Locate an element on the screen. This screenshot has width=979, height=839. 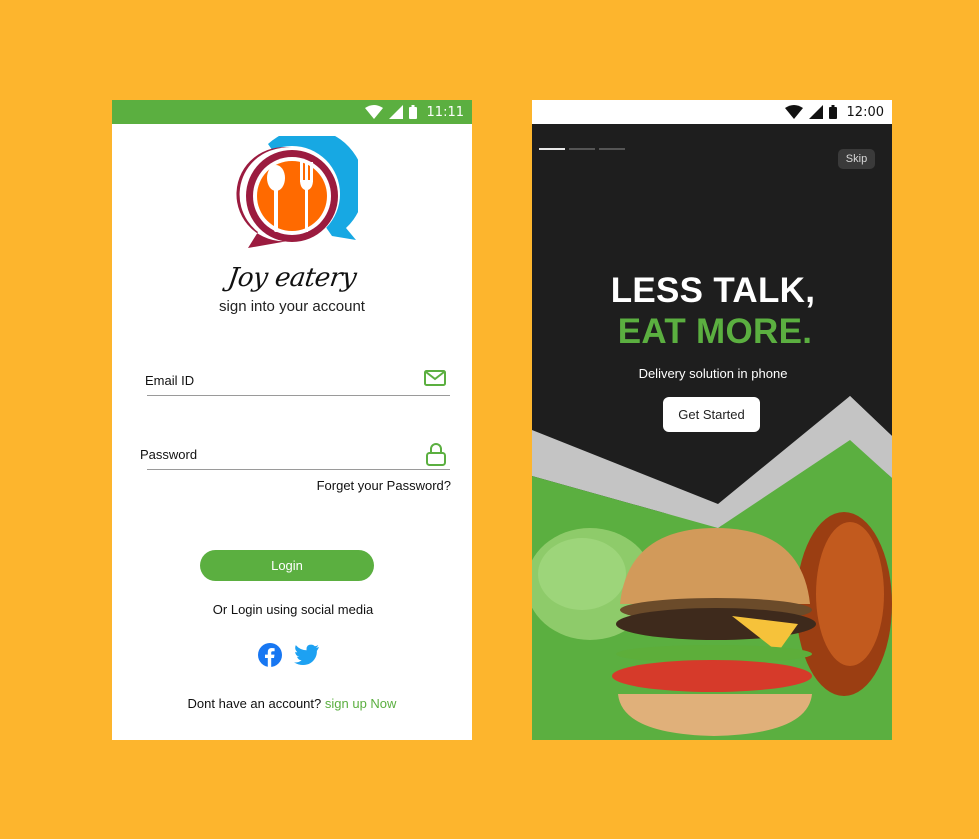
signup-prompt-text: Dont have an account? is located at coordinates (254, 703).